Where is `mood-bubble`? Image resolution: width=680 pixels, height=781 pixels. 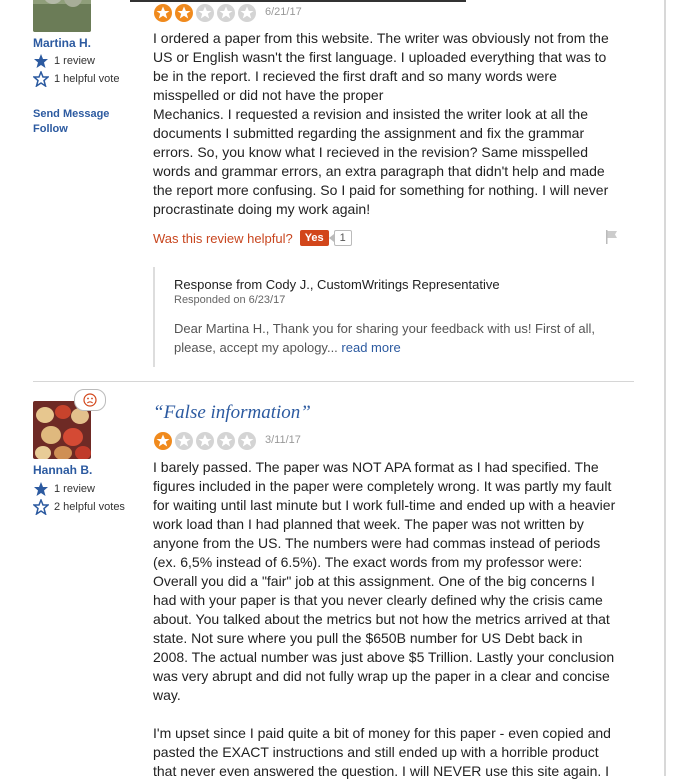 mood-bubble is located at coordinates (90, 400).